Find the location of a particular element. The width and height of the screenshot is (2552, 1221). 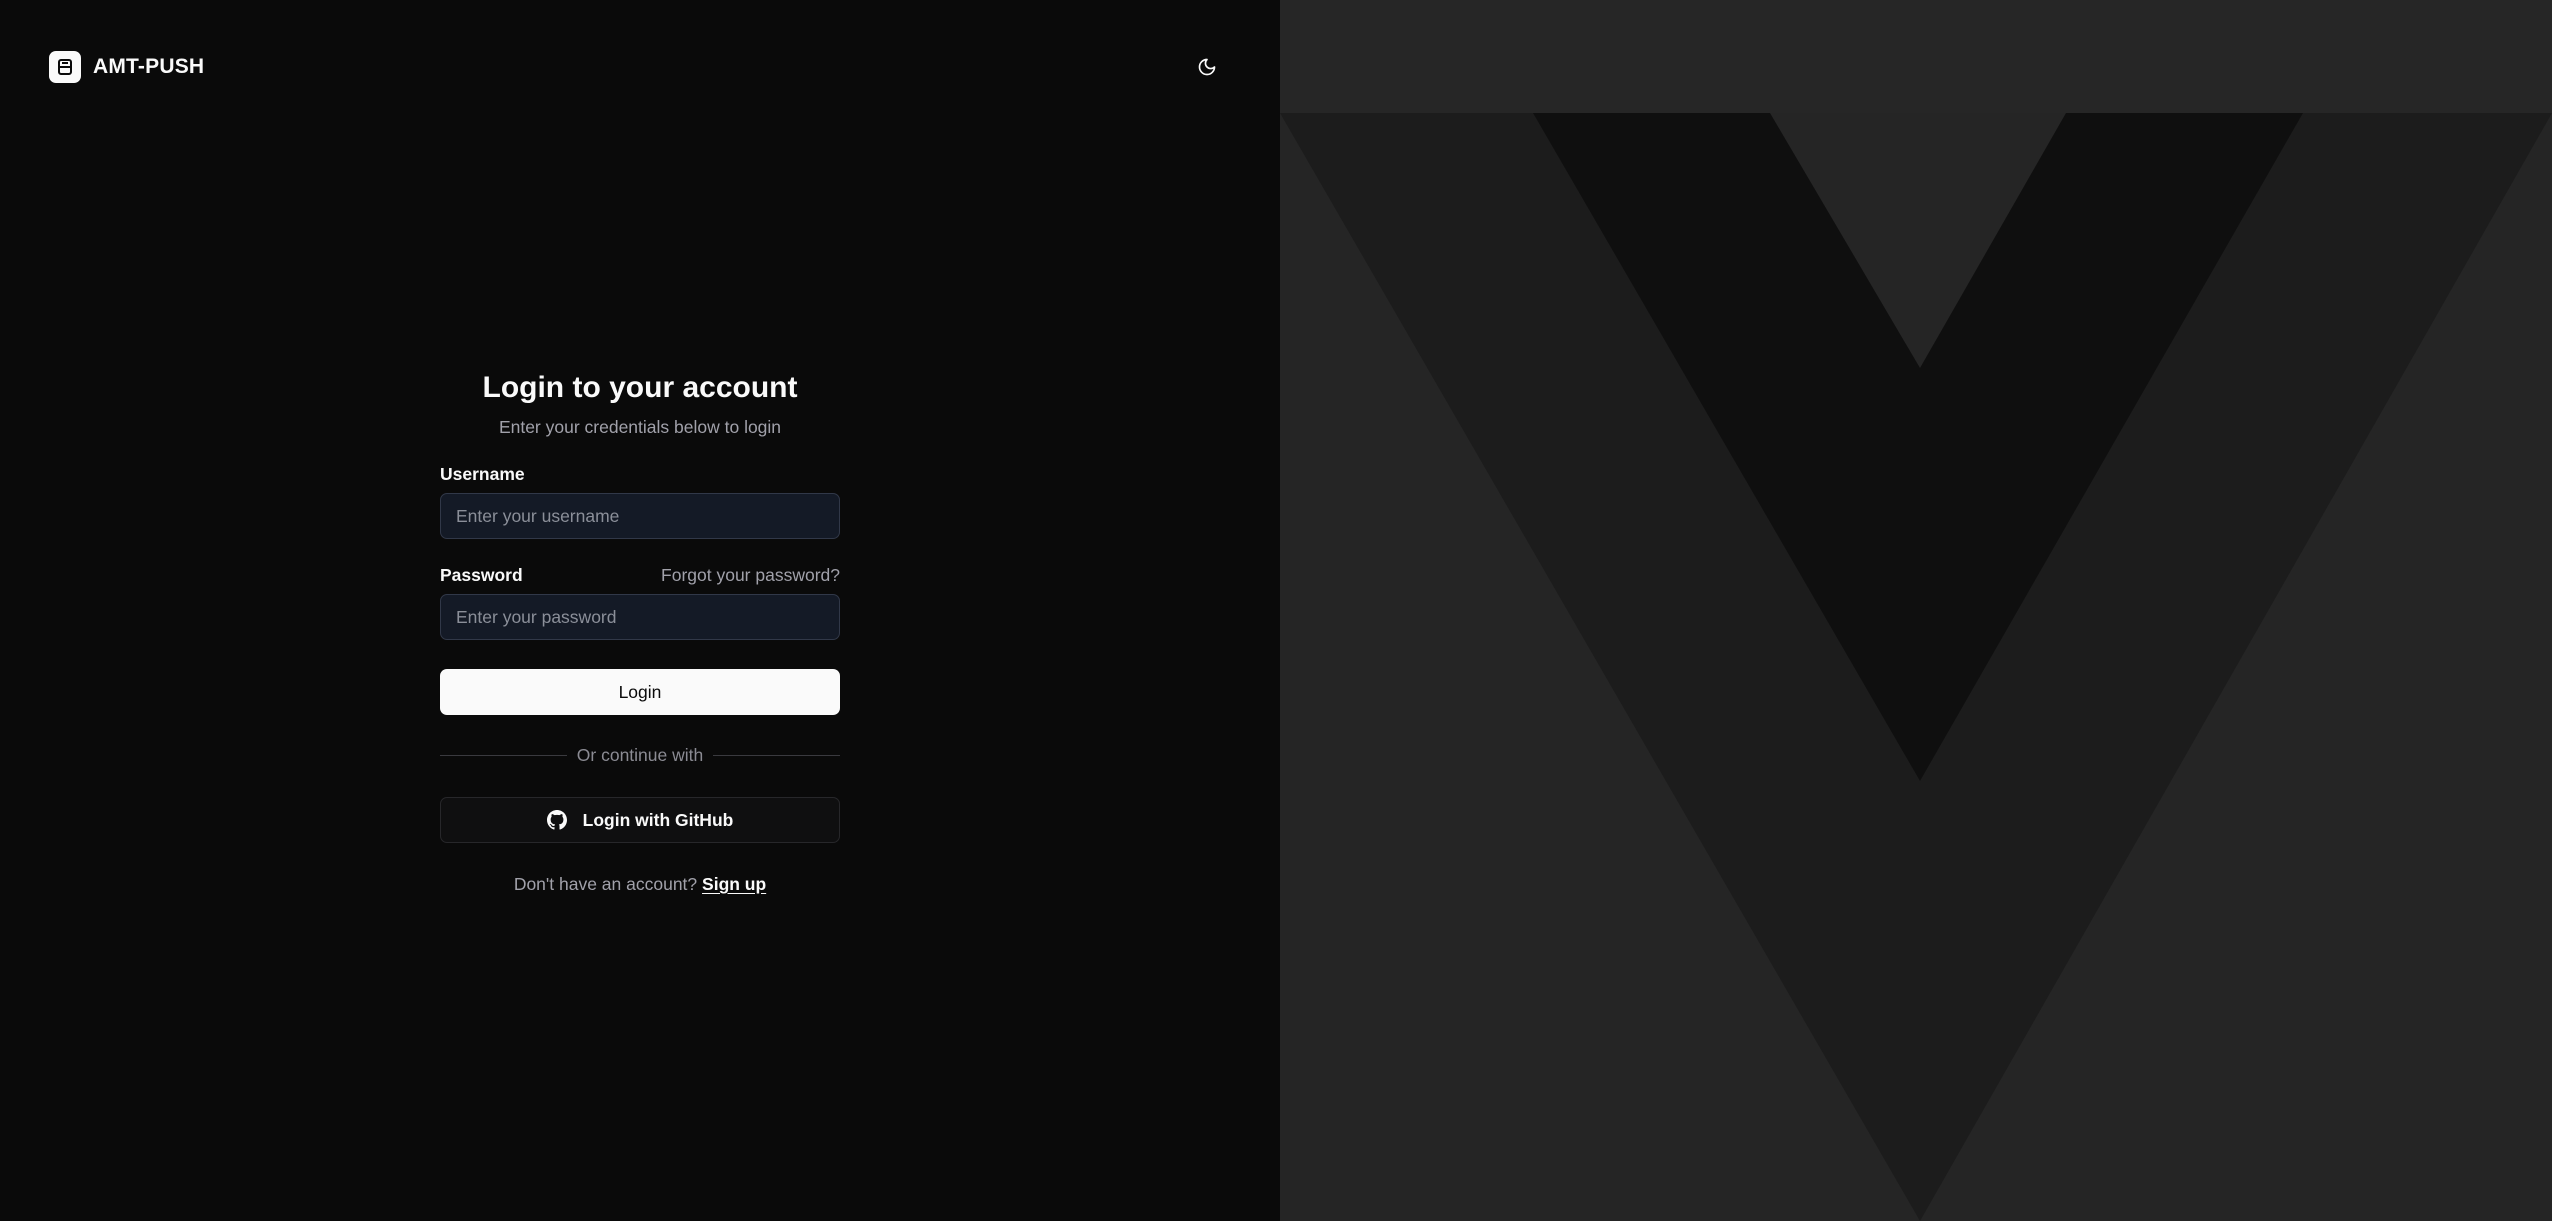

brand: AMT-PUSH is located at coordinates (126, 67).